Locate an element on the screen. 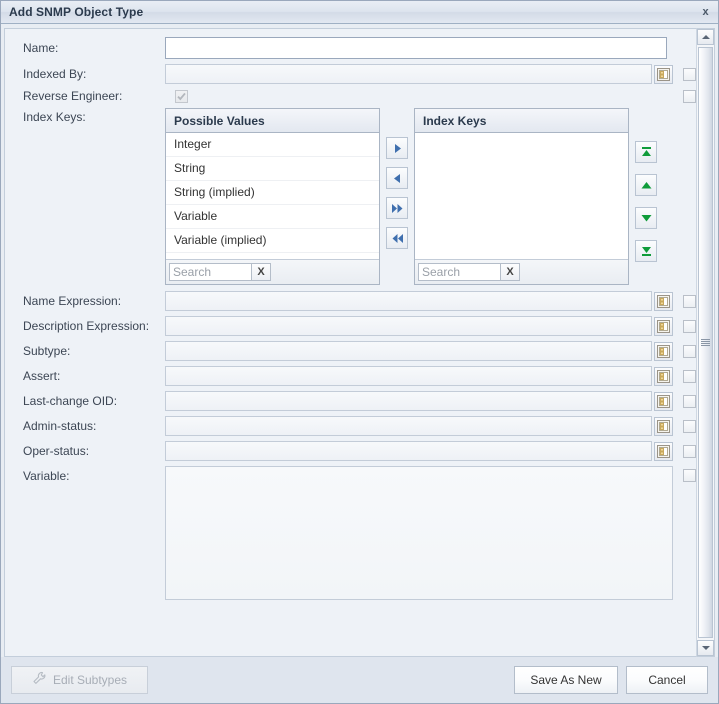 The height and width of the screenshot is (704, 719). description-expression-checkbox is located at coordinates (689, 326).